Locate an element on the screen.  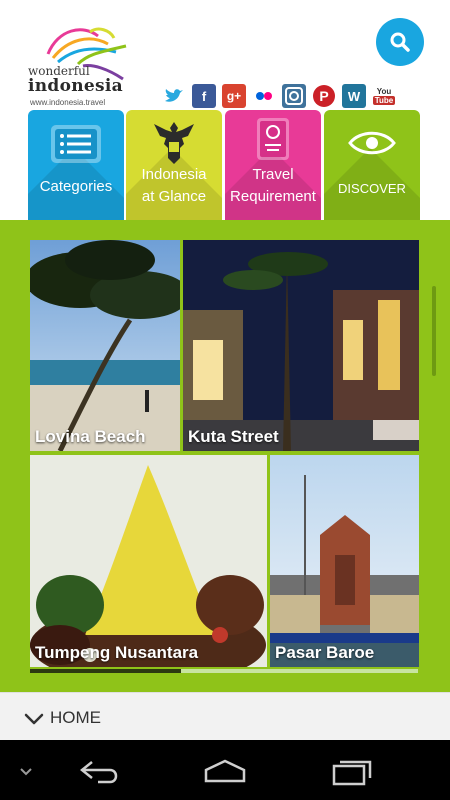
kuta-street-photo is located at coordinates (301, 345).